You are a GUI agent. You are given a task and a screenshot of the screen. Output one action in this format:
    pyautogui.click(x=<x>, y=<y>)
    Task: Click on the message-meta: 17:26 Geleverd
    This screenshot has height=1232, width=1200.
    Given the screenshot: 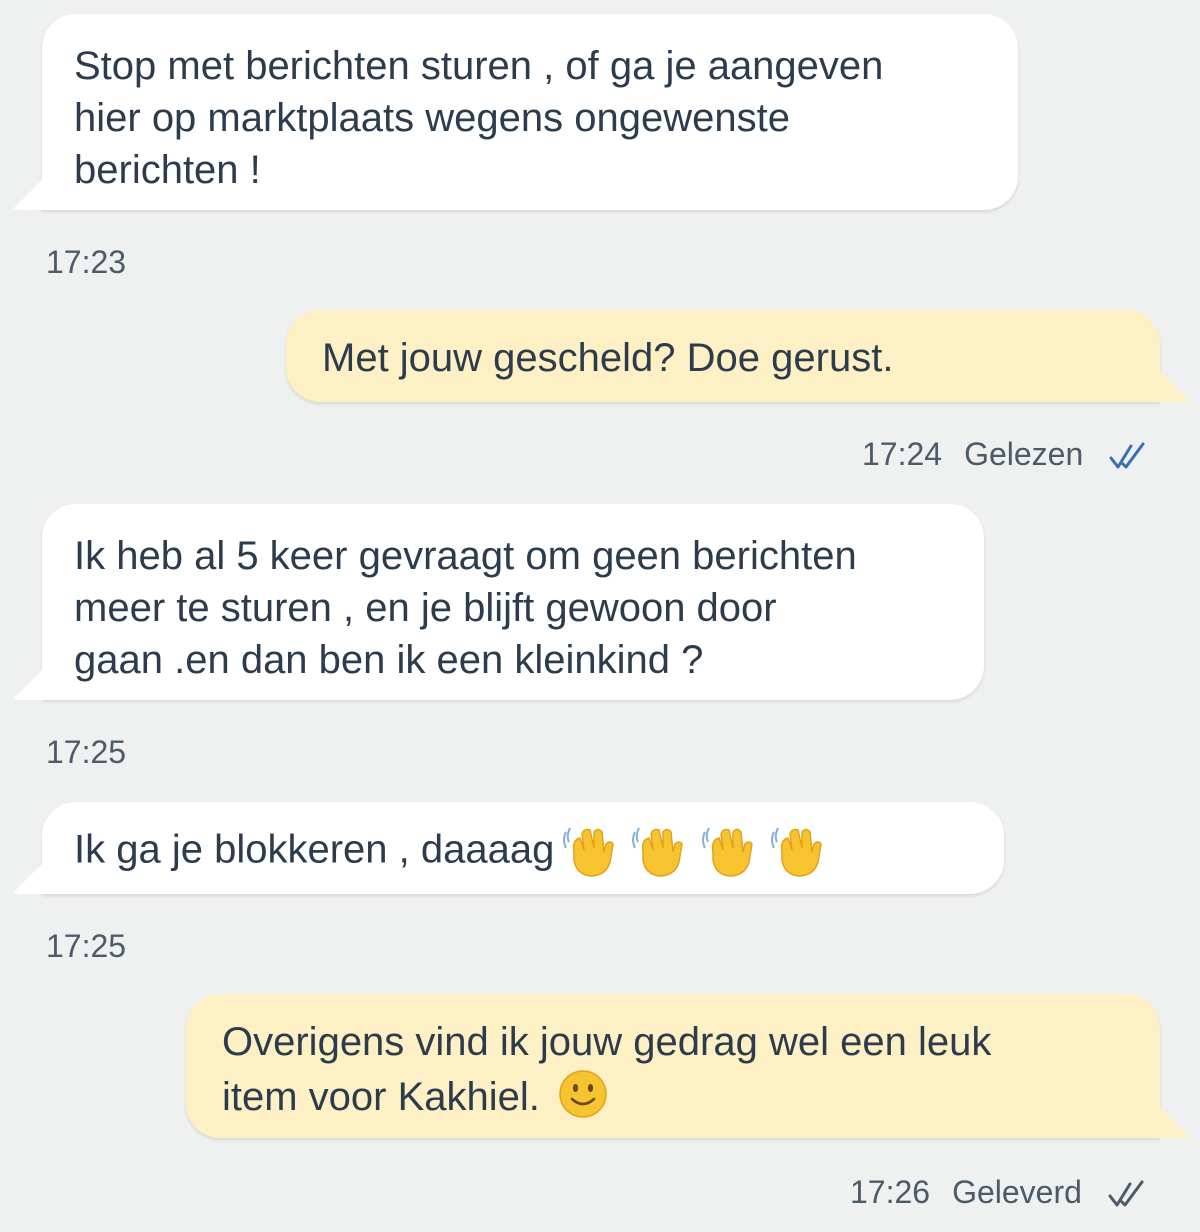 What is the action you would take?
    pyautogui.click(x=998, y=1192)
    